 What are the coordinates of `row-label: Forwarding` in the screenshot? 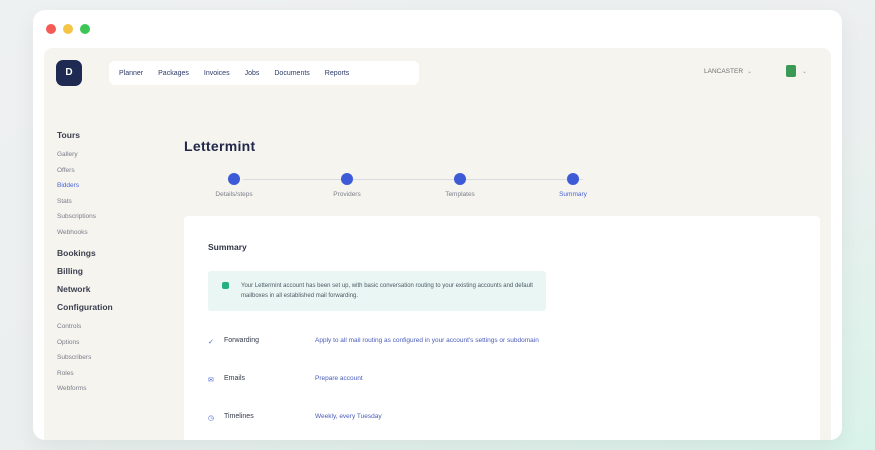 It's located at (242, 340).